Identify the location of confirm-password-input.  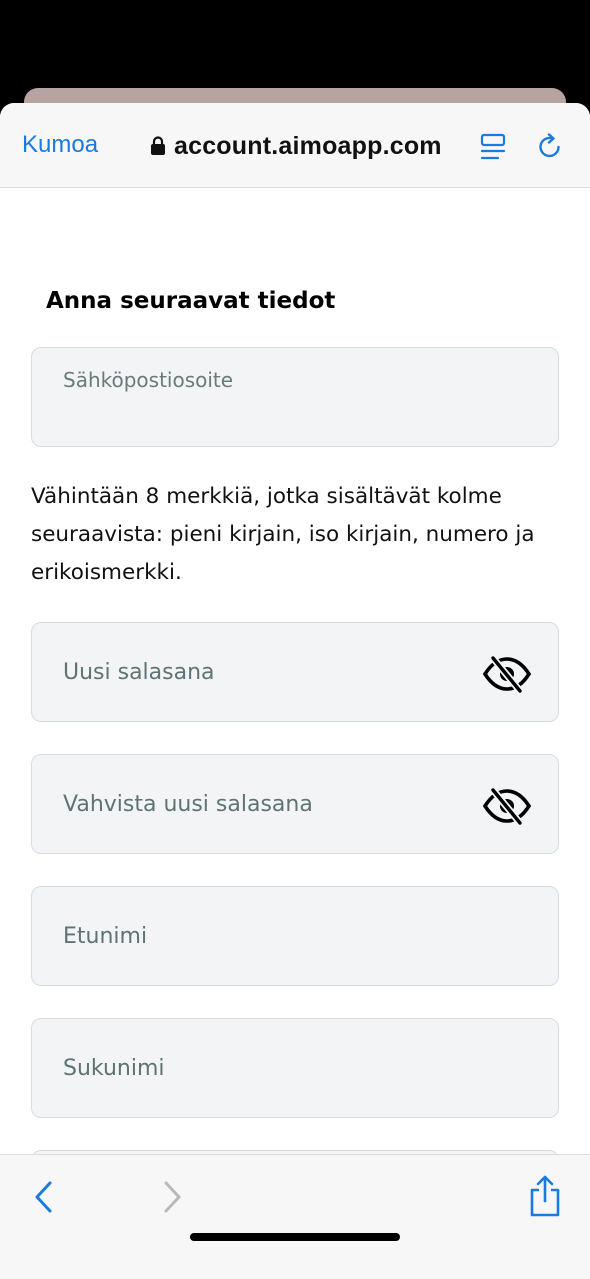
(295, 804).